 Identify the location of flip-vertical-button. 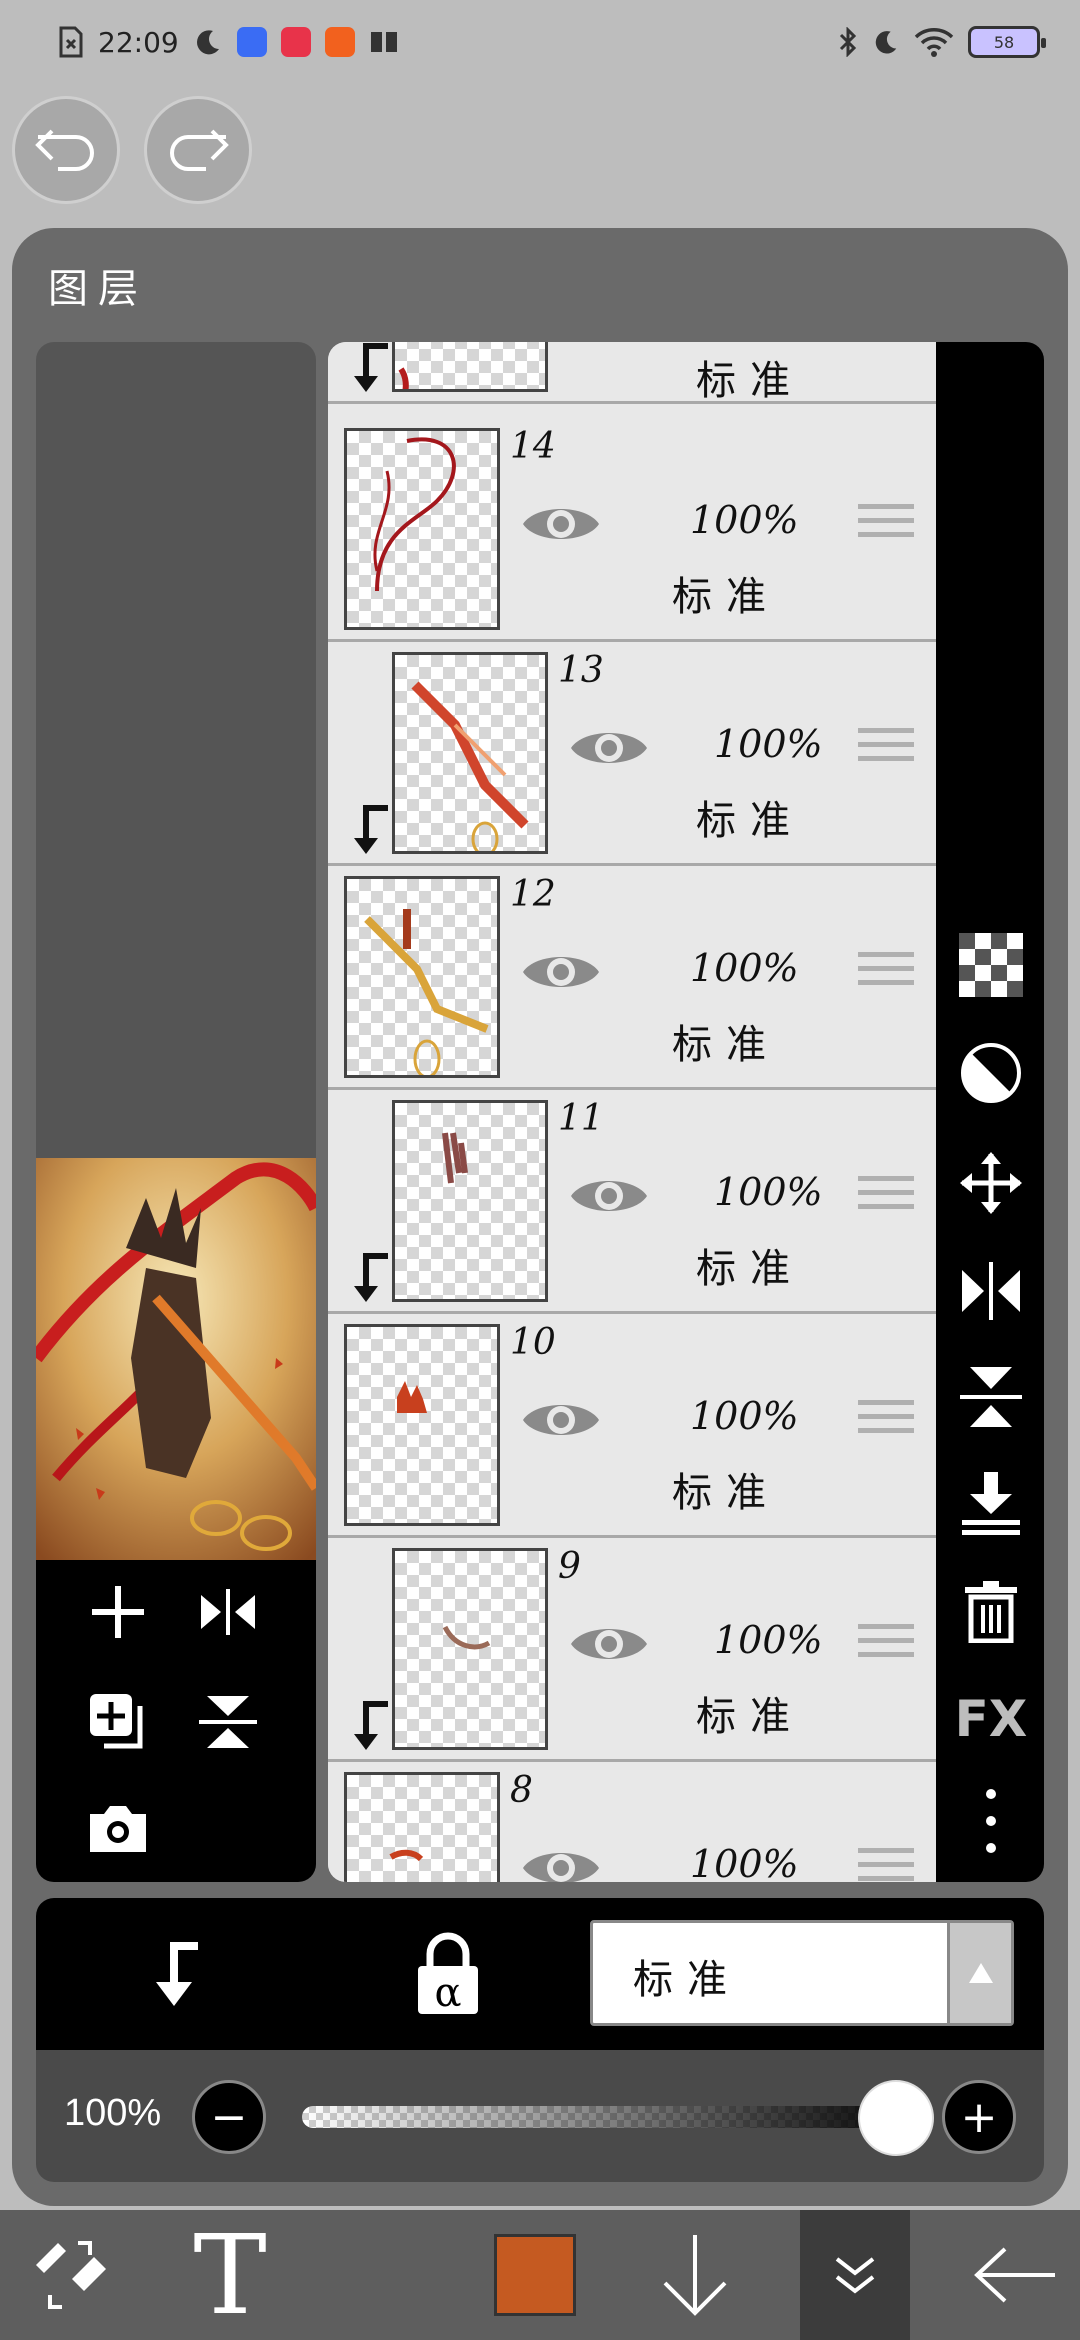
(991, 1397).